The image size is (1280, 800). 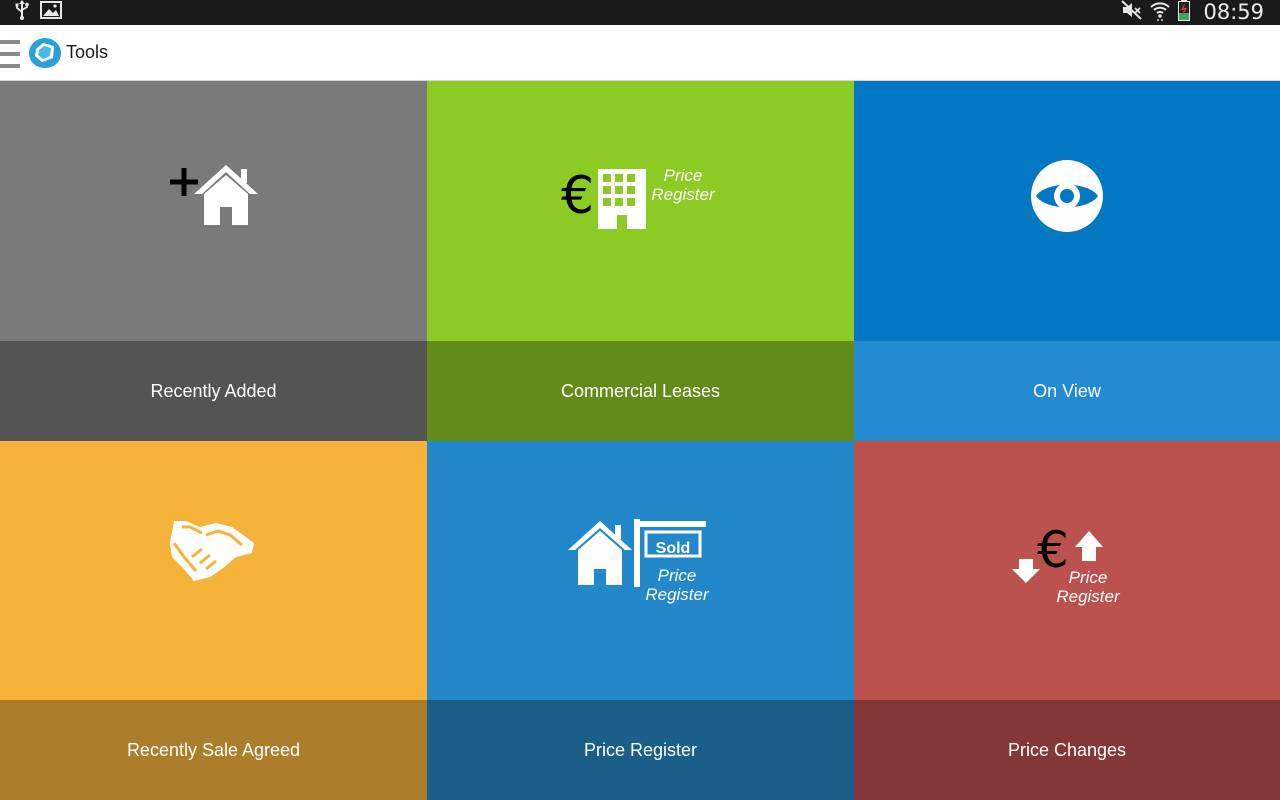 I want to click on status-bar-notifications, so click(x=38, y=12).